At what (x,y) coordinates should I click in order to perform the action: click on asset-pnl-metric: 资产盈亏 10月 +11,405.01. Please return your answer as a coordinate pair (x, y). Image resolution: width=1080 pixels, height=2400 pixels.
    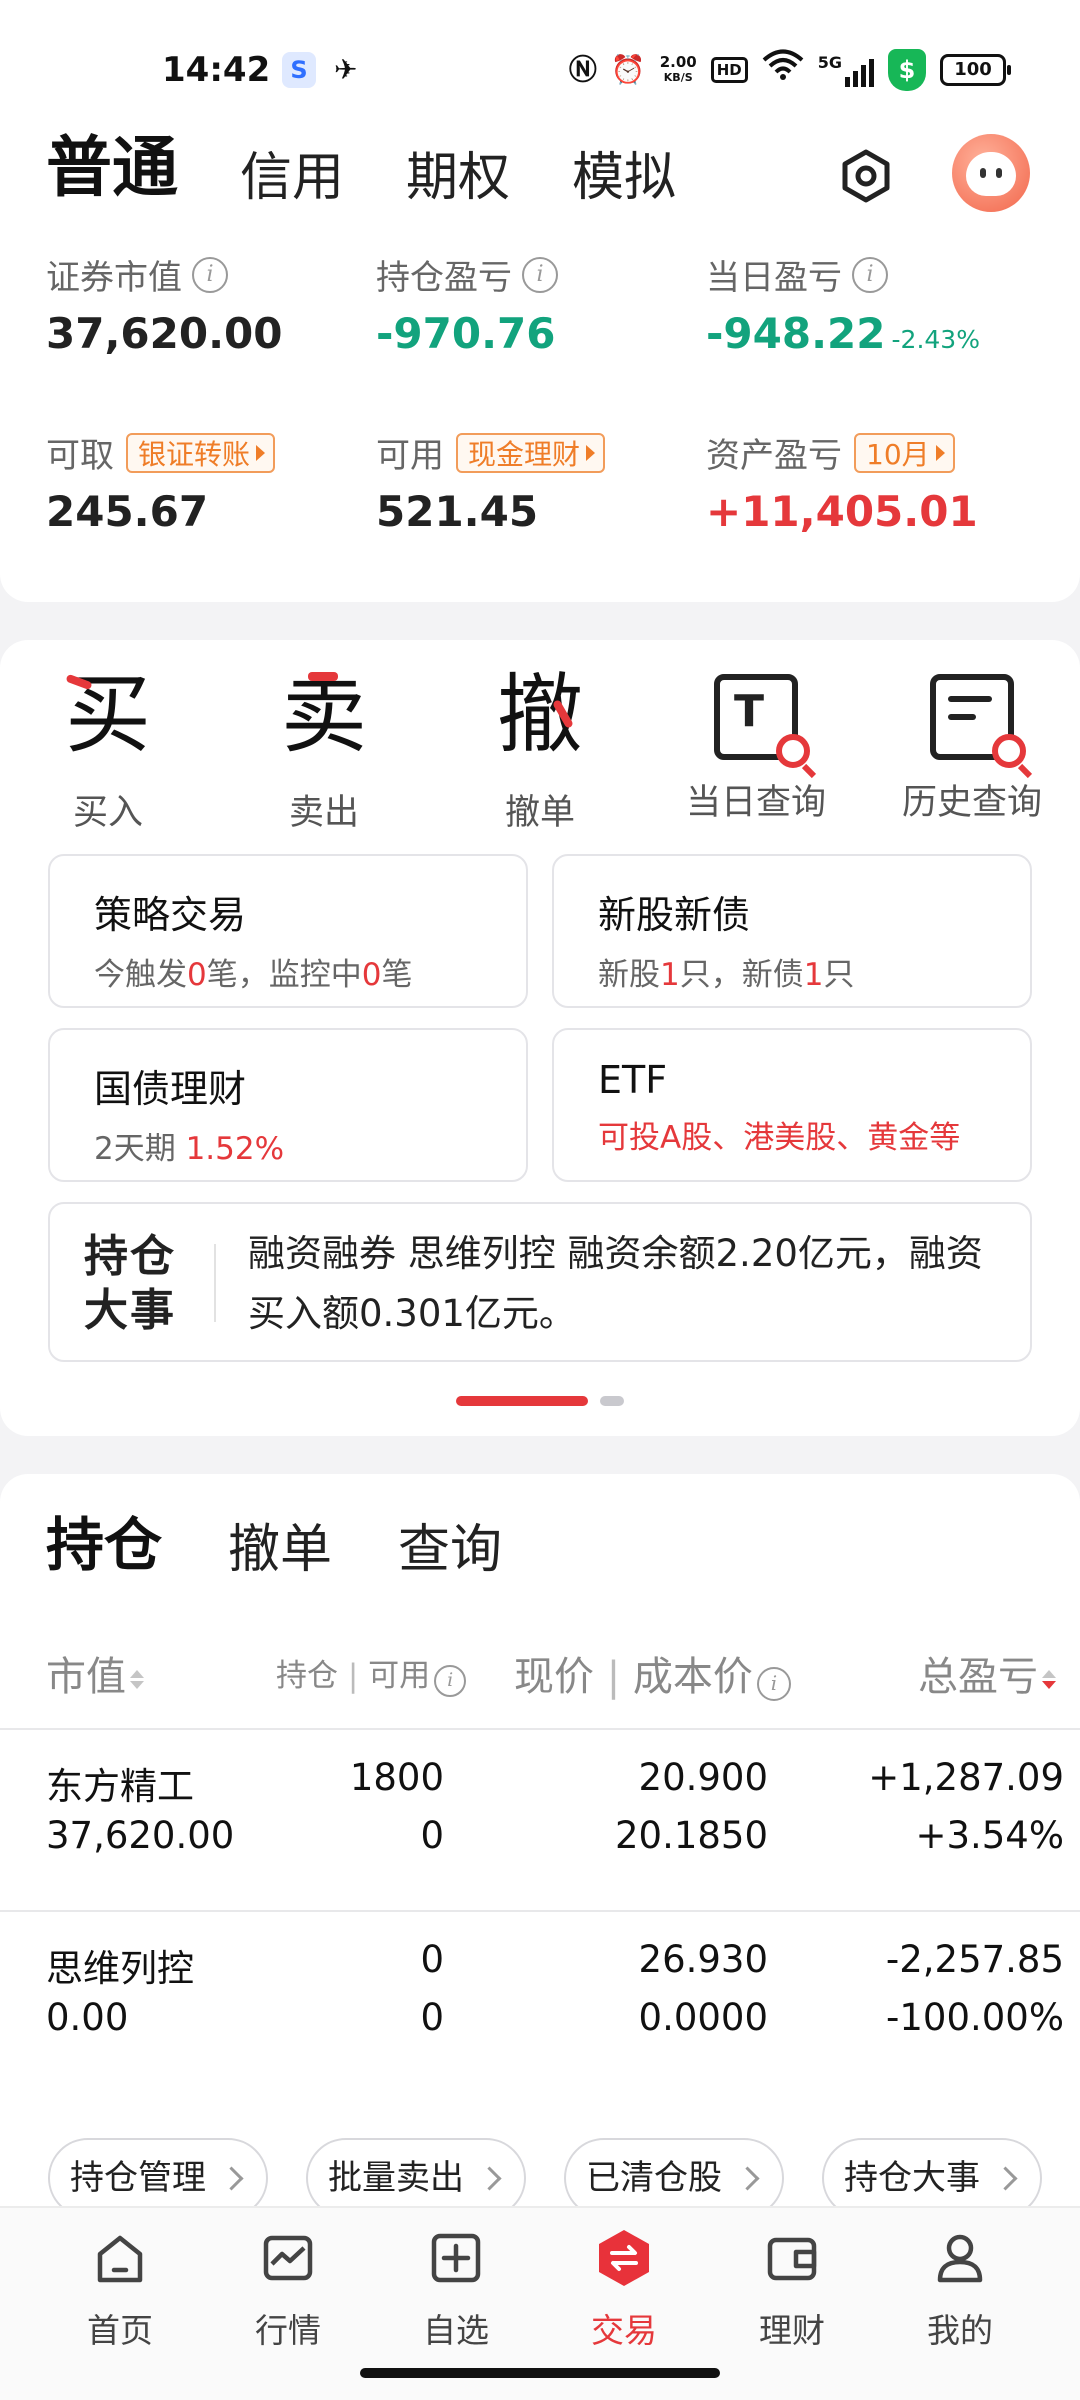
    Looking at the image, I should click on (842, 482).